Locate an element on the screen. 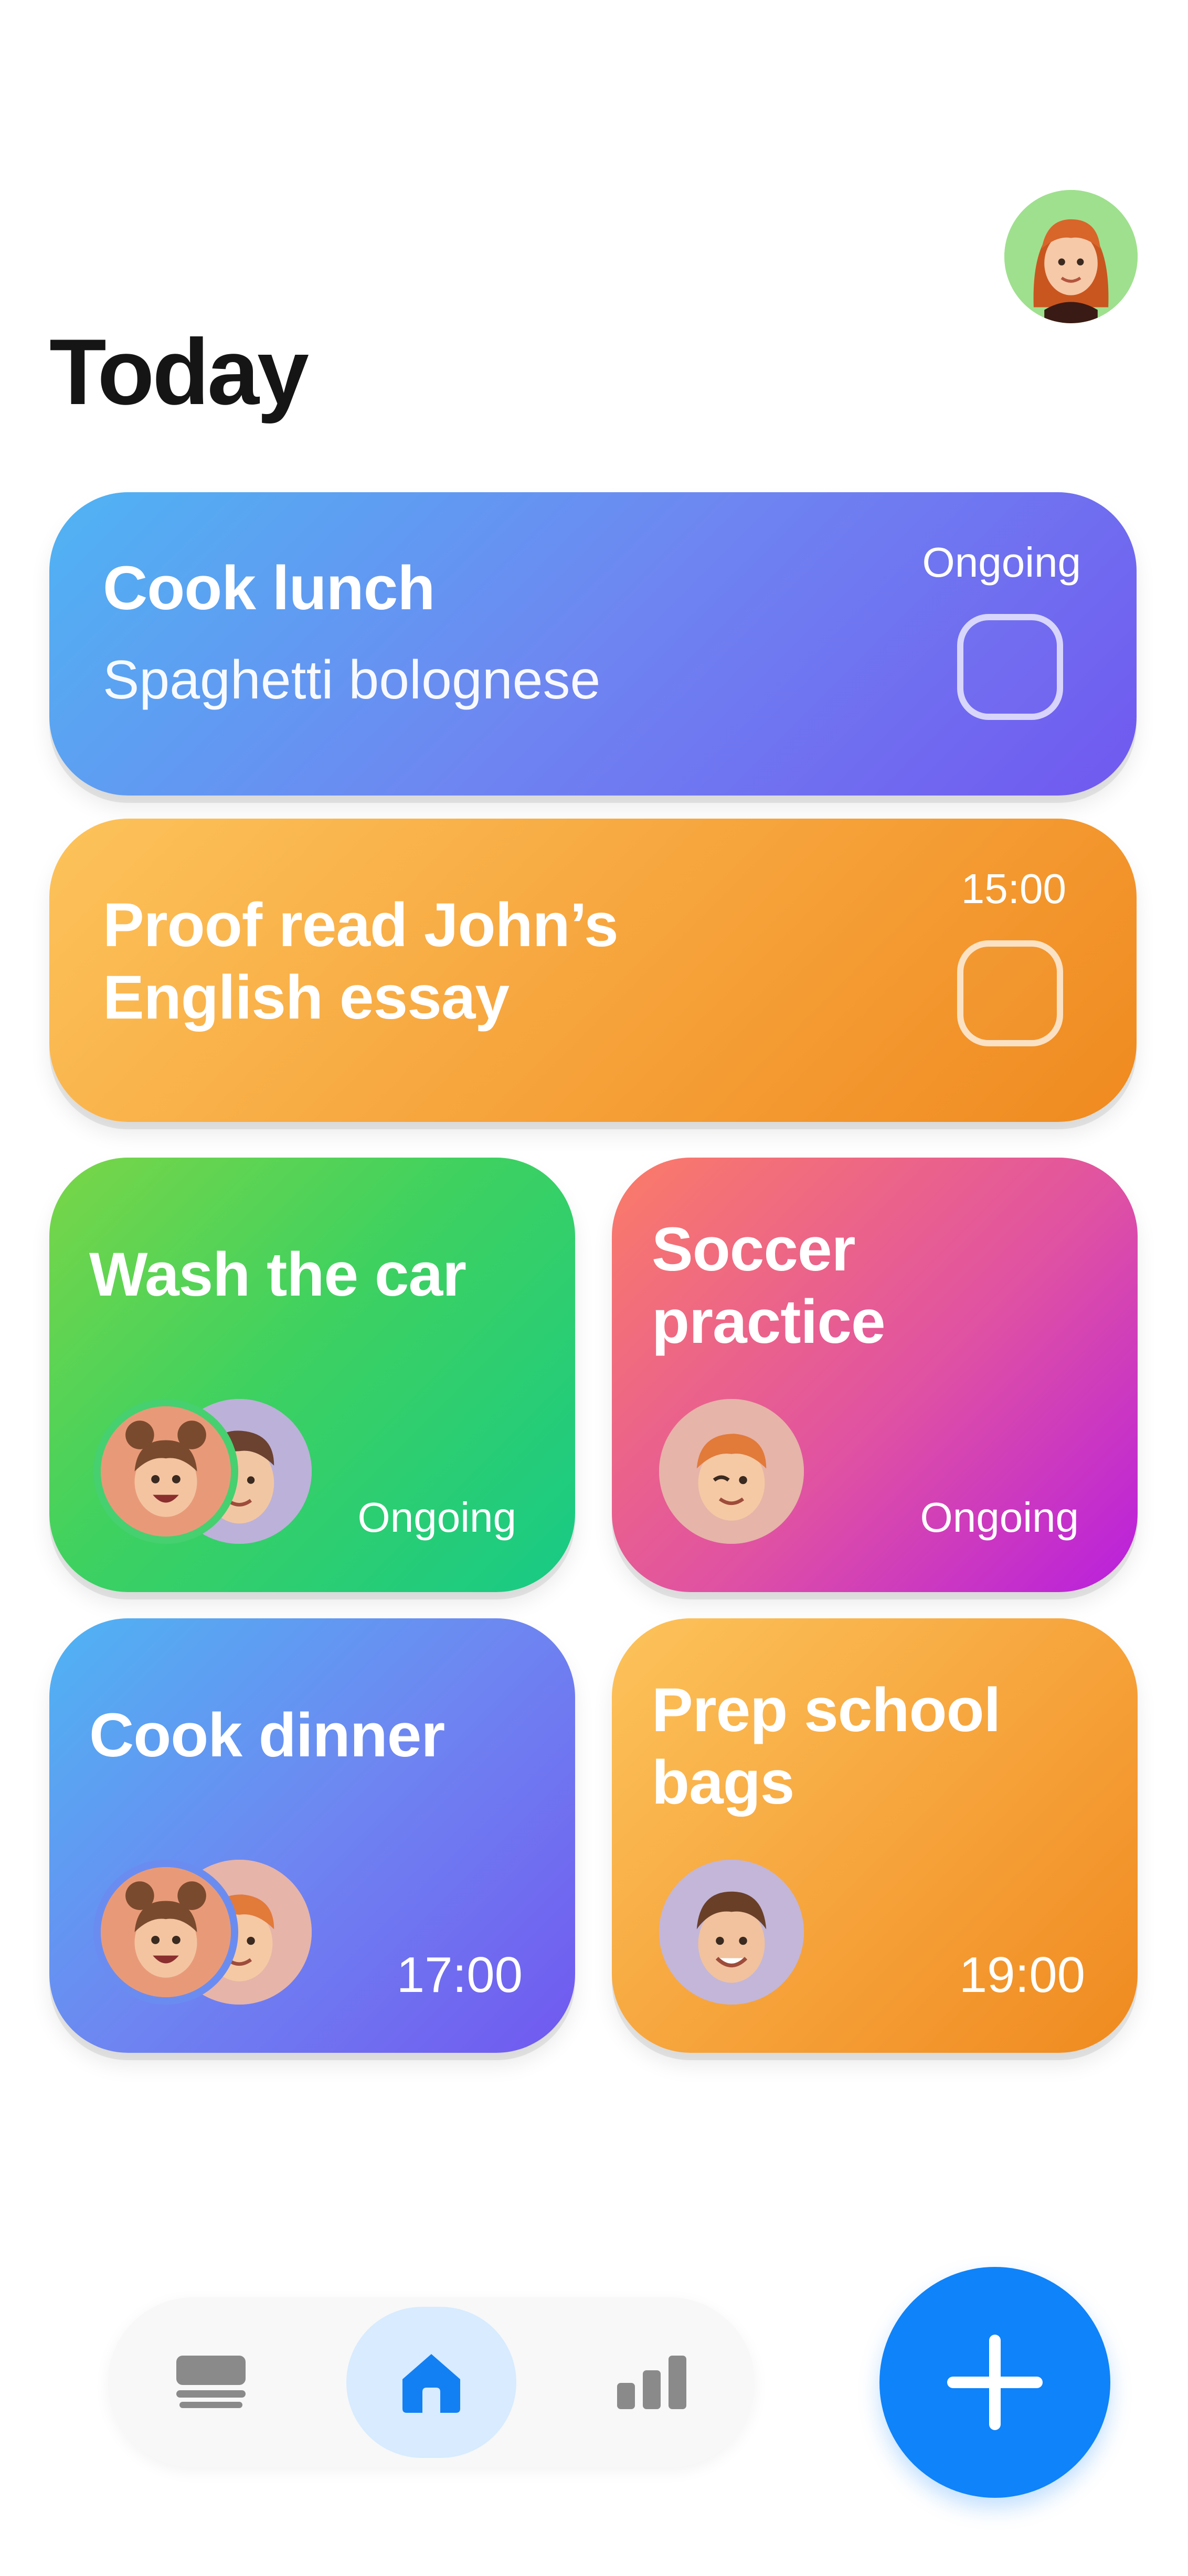 Image resolution: width=1188 pixels, height=2576 pixels. task-card-cook-dinner: Cook dinner 17:00 is located at coordinates (312, 1835).